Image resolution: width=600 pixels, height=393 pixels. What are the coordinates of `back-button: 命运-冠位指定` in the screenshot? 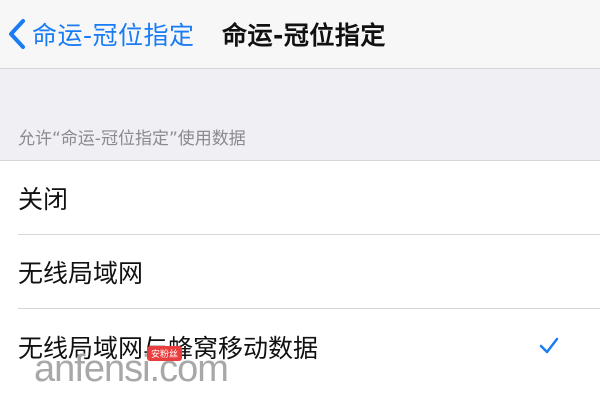 It's located at (100, 34).